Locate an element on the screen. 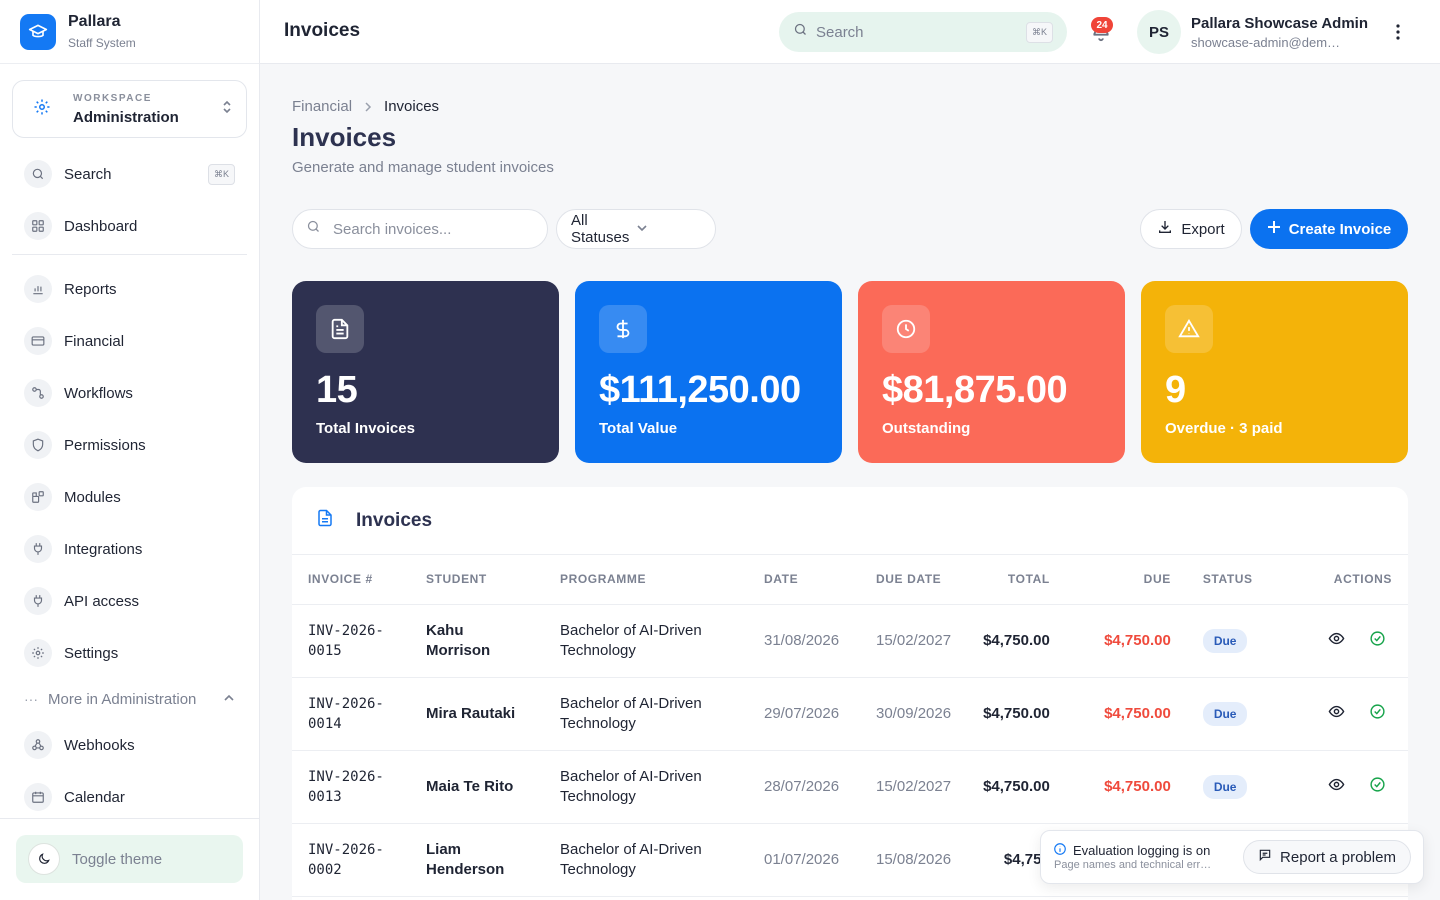 The image size is (1440, 900). stat-card-overdue: 9 Overdue · 3 paid is located at coordinates (1274, 372).